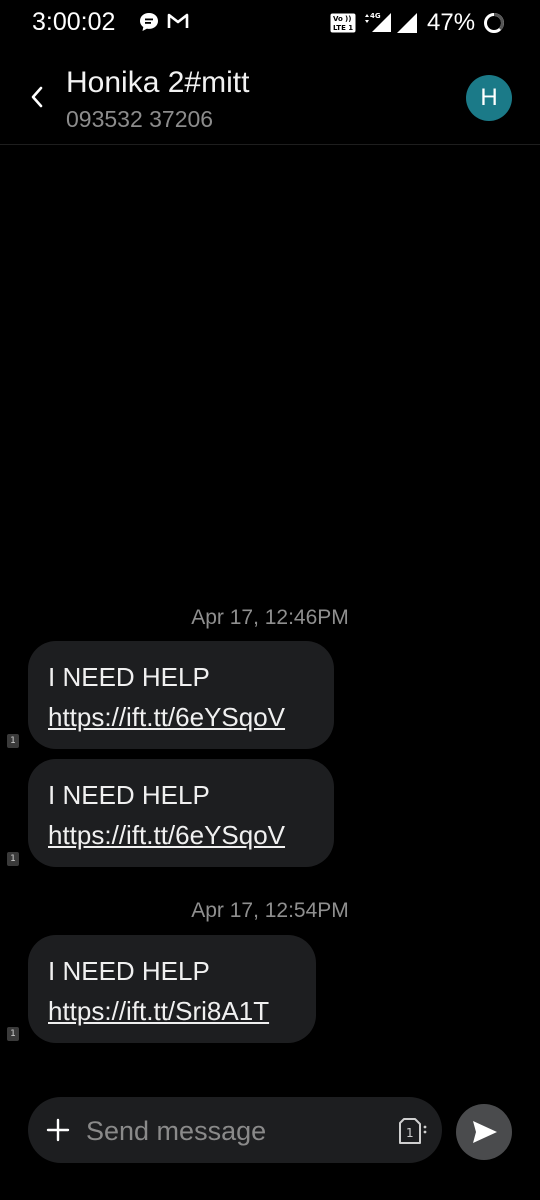 This screenshot has width=540, height=1200. Describe the element at coordinates (494, 25) in the screenshot. I see `battery-ring-icon` at that location.